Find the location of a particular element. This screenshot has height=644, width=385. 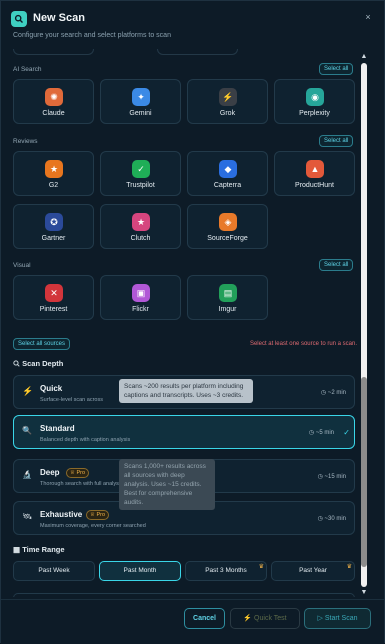

play-icon: ▷ is located at coordinates (320, 618).